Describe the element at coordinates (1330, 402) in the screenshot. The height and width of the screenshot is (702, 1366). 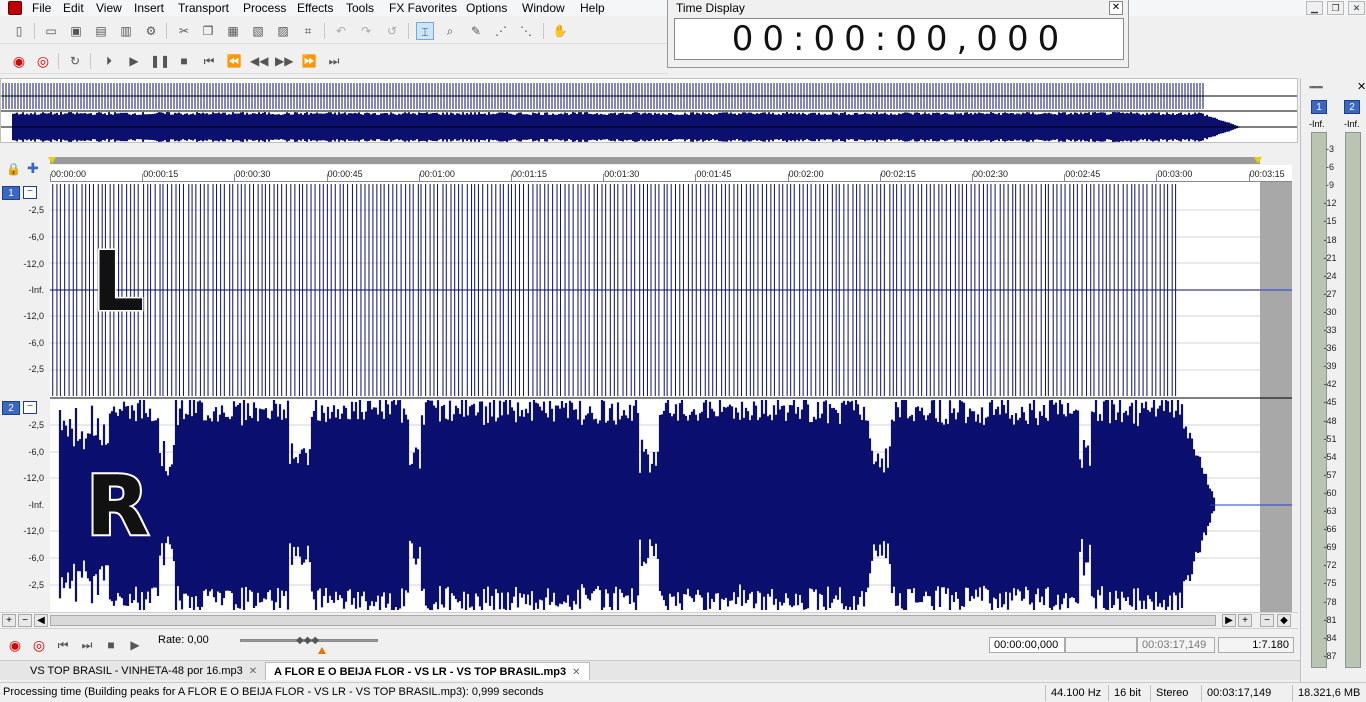
I see `meter-scale-label: -45` at that location.